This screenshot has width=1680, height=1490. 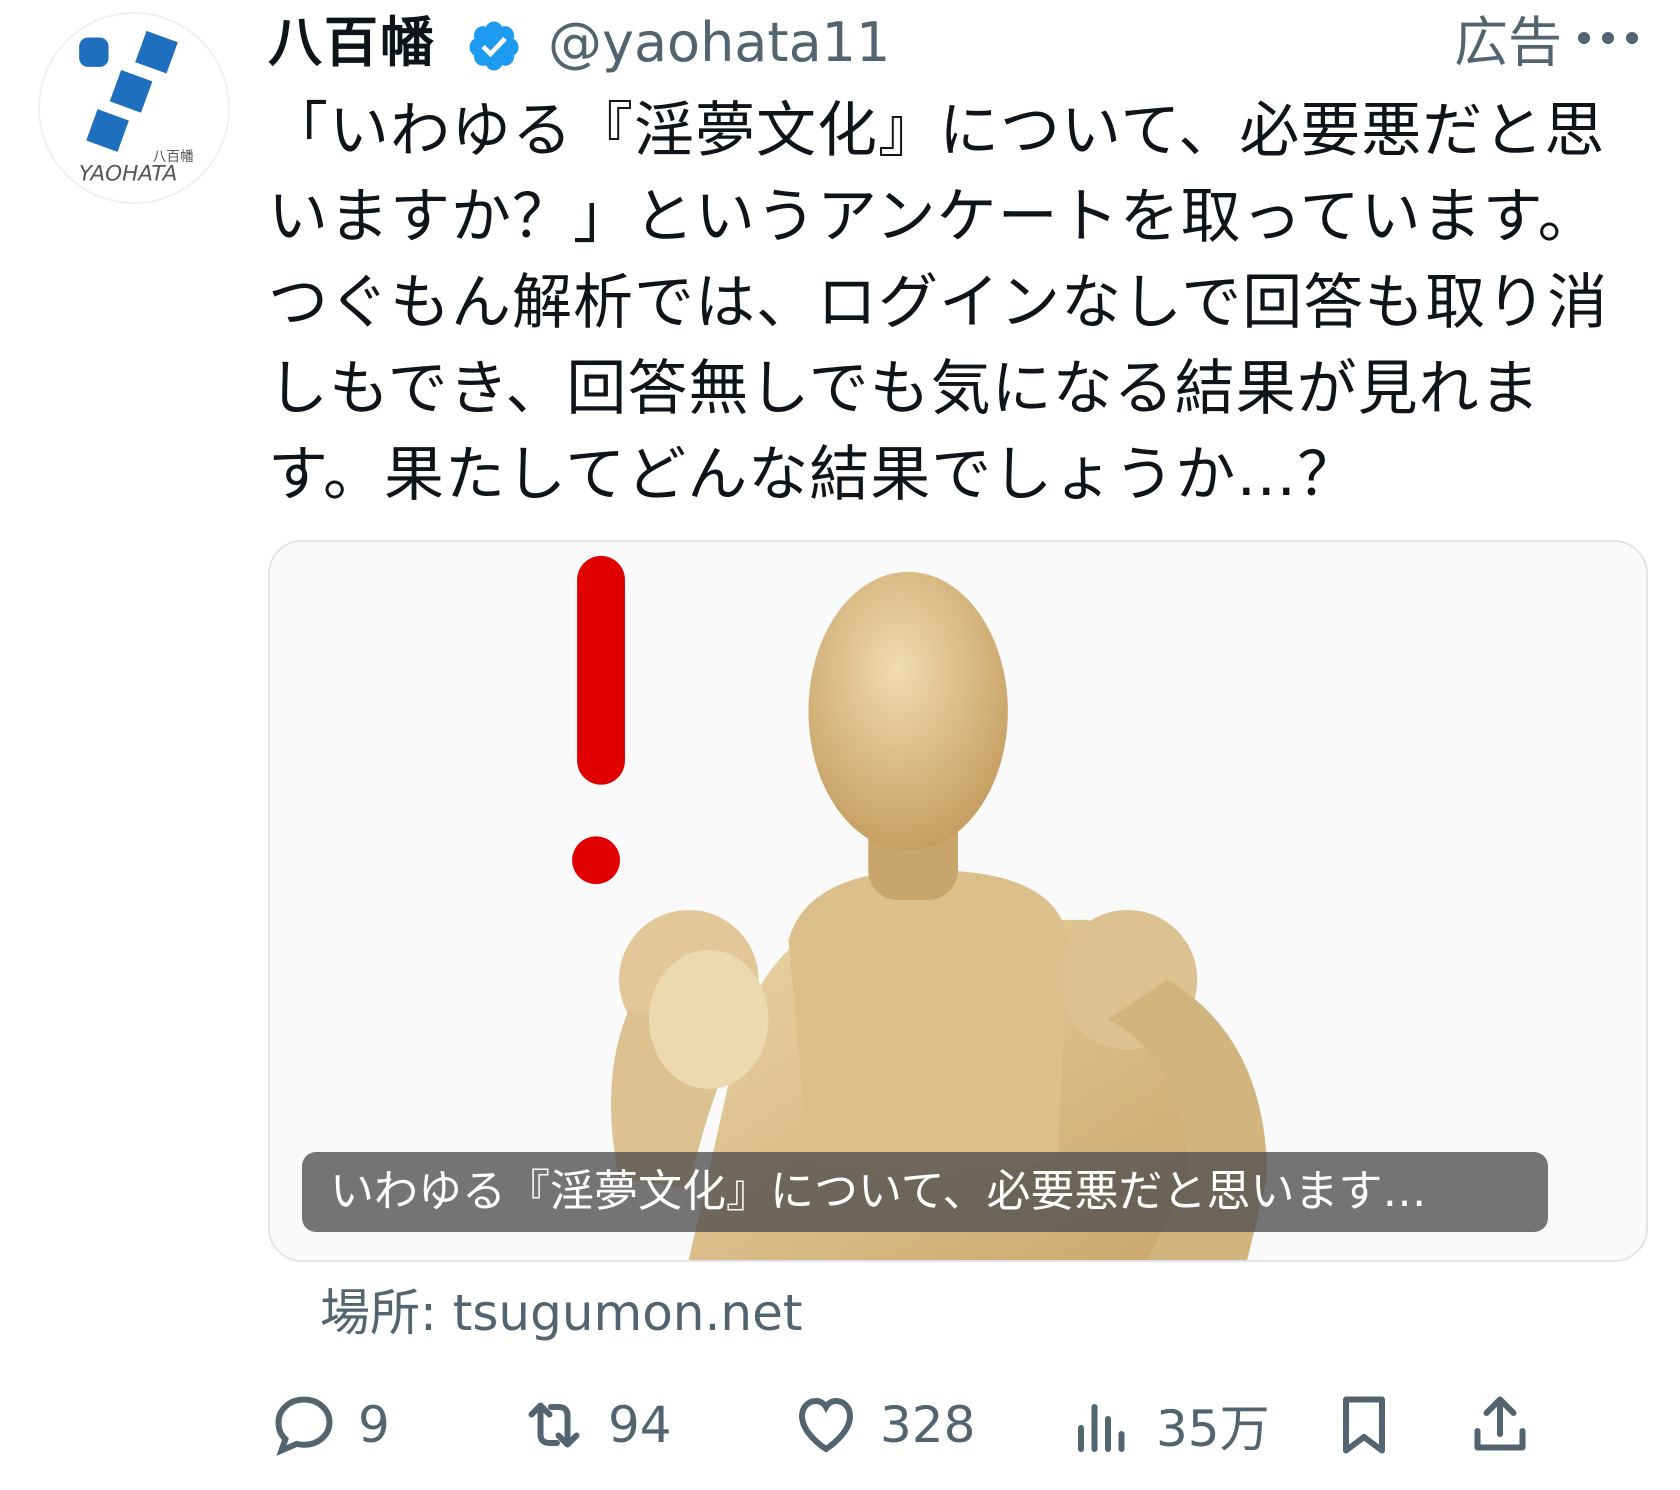 What do you see at coordinates (494, 46) in the screenshot?
I see `verified-badge-icon` at bounding box center [494, 46].